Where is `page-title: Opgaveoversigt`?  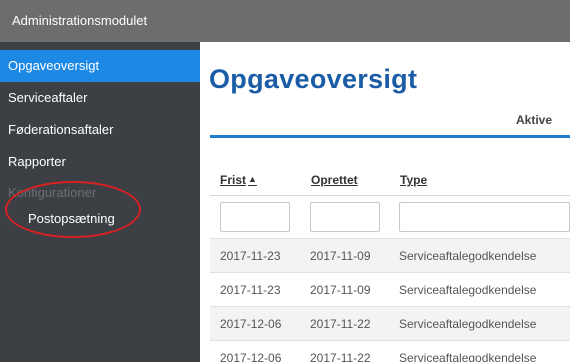 page-title: Opgaveoversigt is located at coordinates (313, 79).